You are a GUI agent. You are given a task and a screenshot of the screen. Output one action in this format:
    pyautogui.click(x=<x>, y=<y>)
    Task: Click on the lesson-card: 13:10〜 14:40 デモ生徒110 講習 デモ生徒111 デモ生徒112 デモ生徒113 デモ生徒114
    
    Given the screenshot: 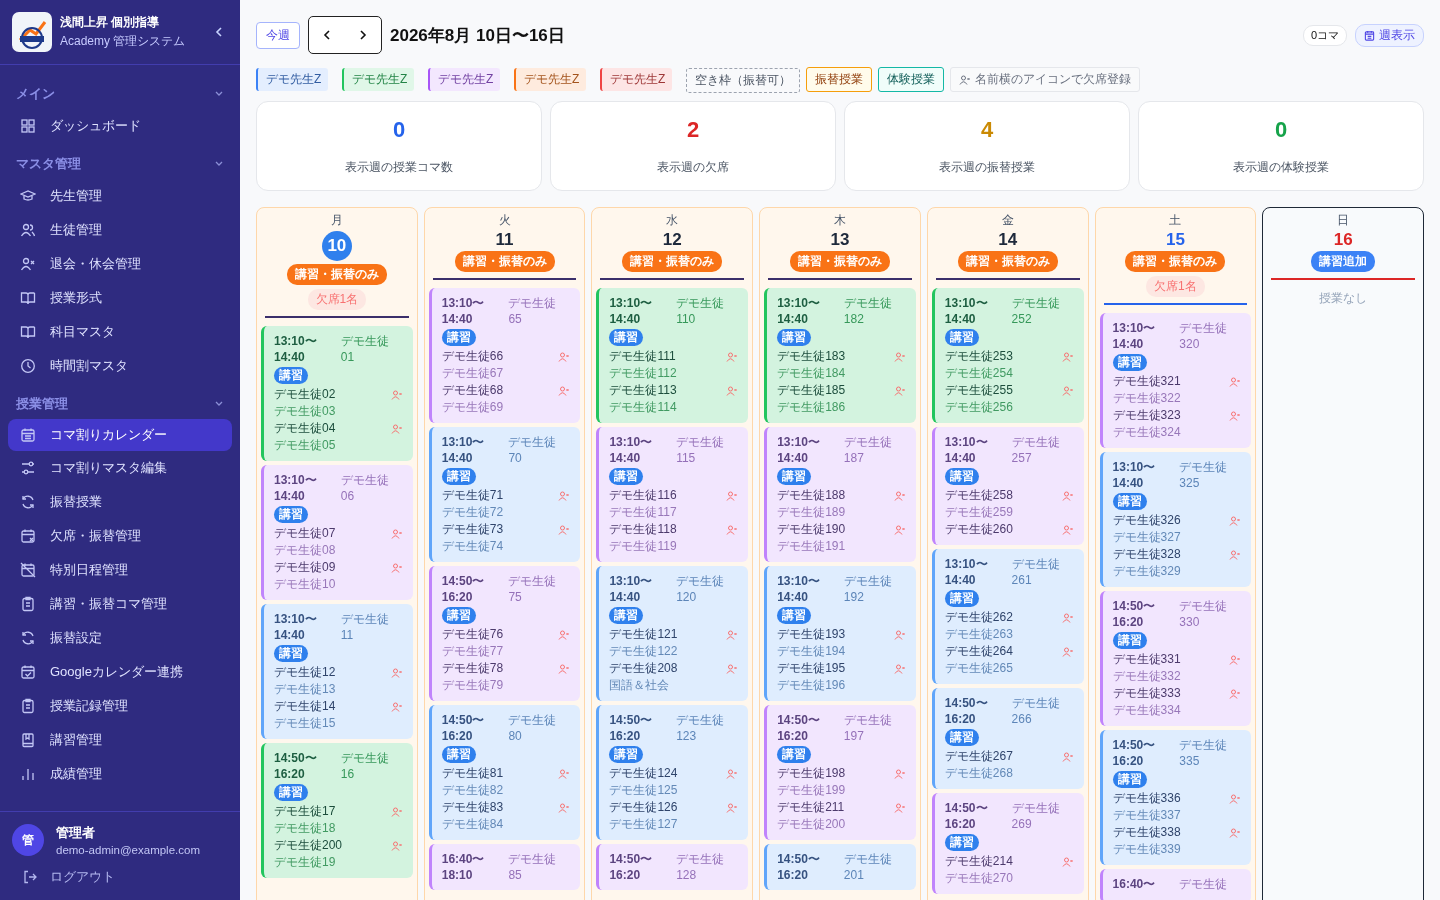 What is the action you would take?
    pyautogui.click(x=672, y=355)
    